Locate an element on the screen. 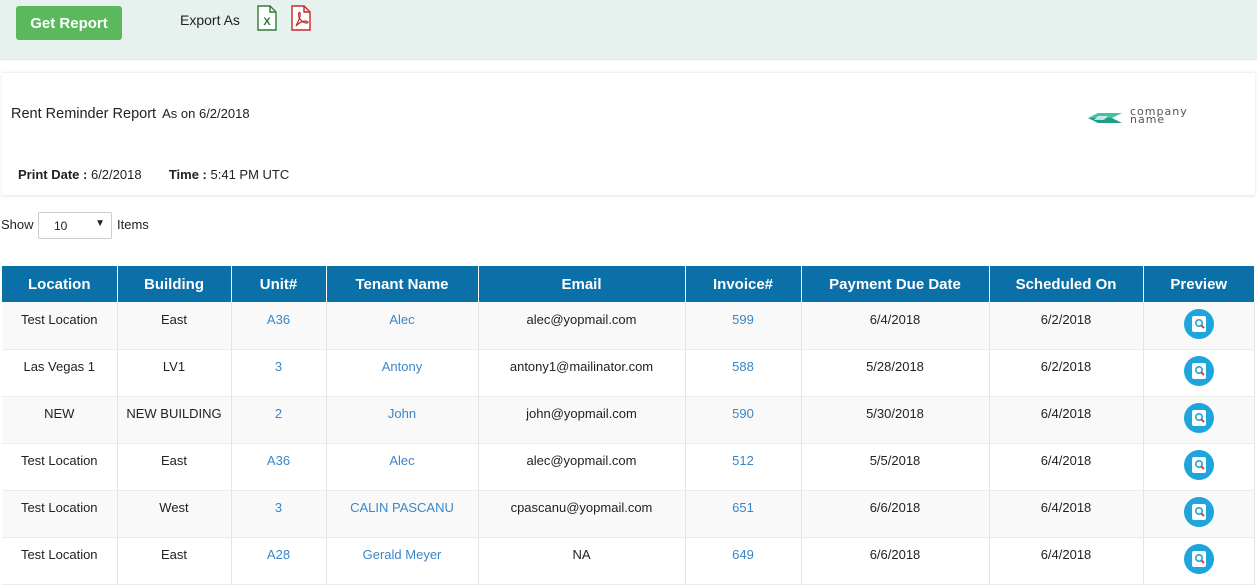  toolbar: Get Report Export As X is located at coordinates (628, 30).